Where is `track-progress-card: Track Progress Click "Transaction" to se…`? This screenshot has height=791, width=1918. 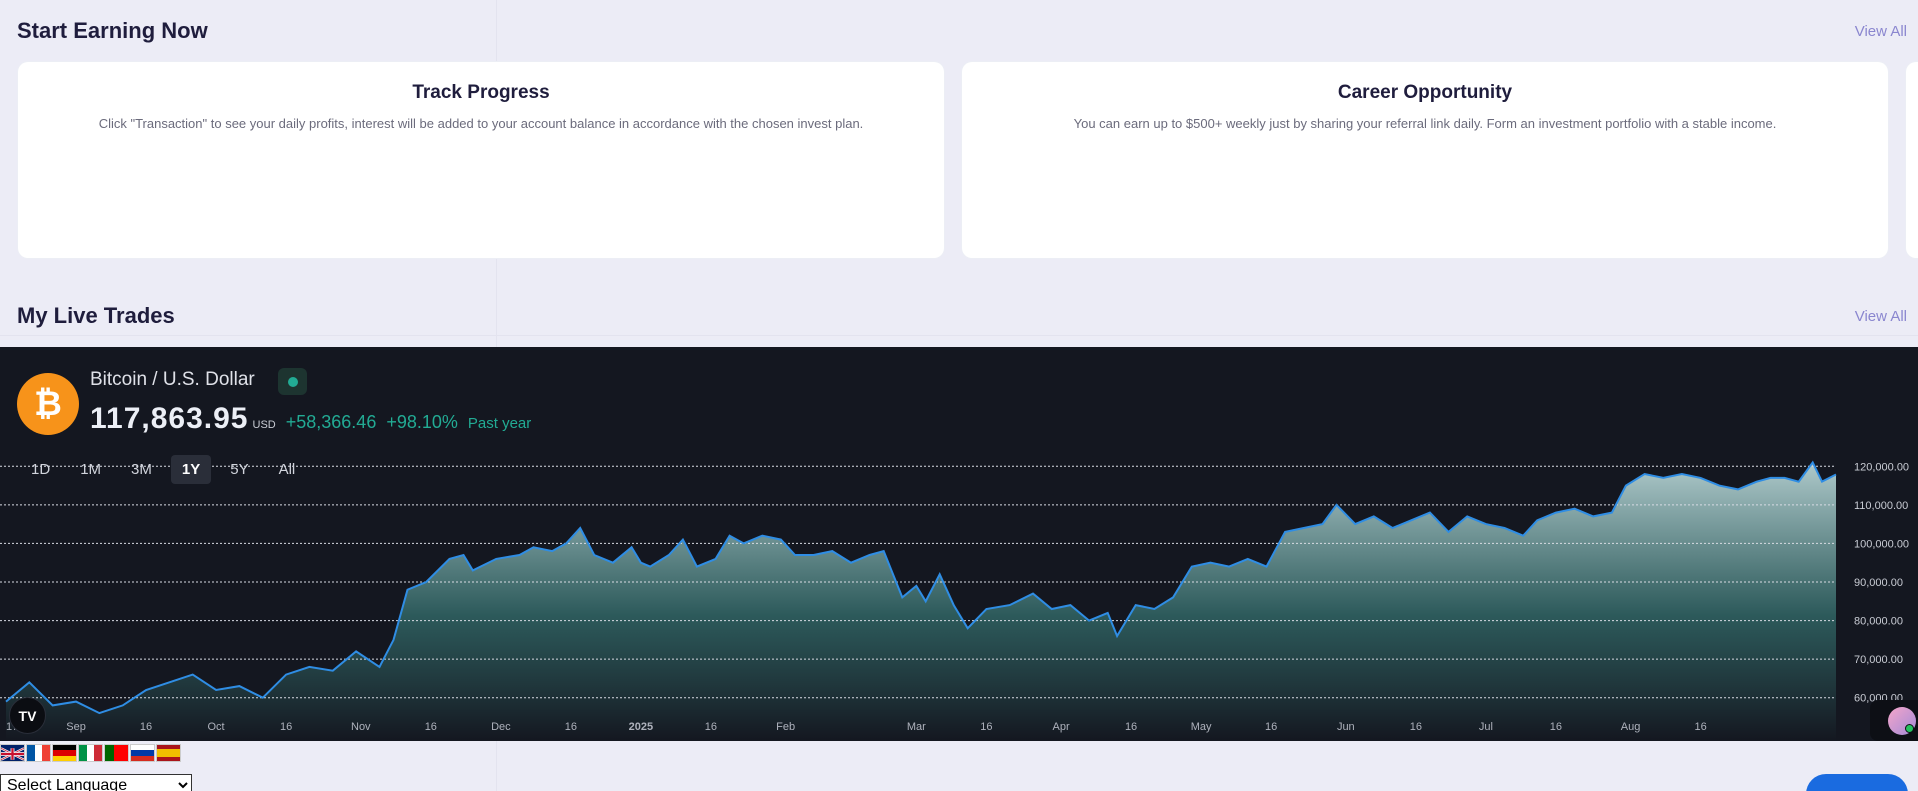 track-progress-card: Track Progress Click "Transaction" to se… is located at coordinates (481, 160).